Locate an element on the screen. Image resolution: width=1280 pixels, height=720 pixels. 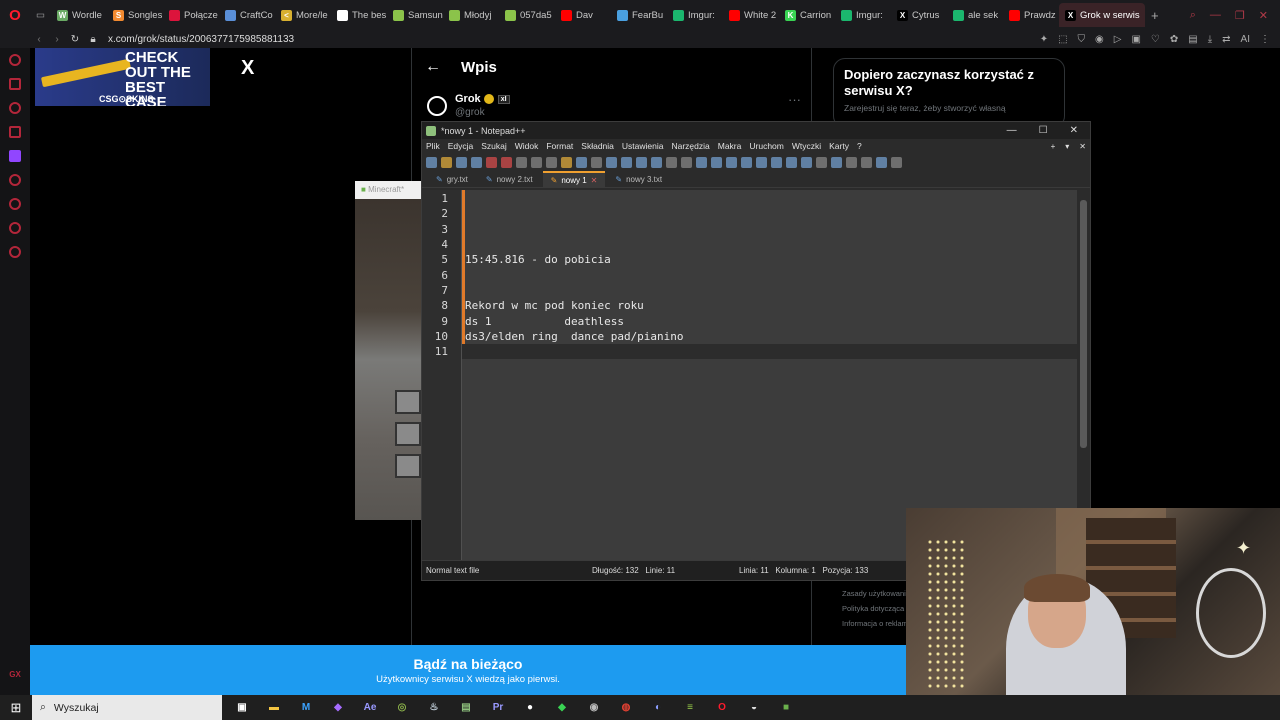
notepad-plus-plus-icon: ▤ is located at coordinates (466, 708).